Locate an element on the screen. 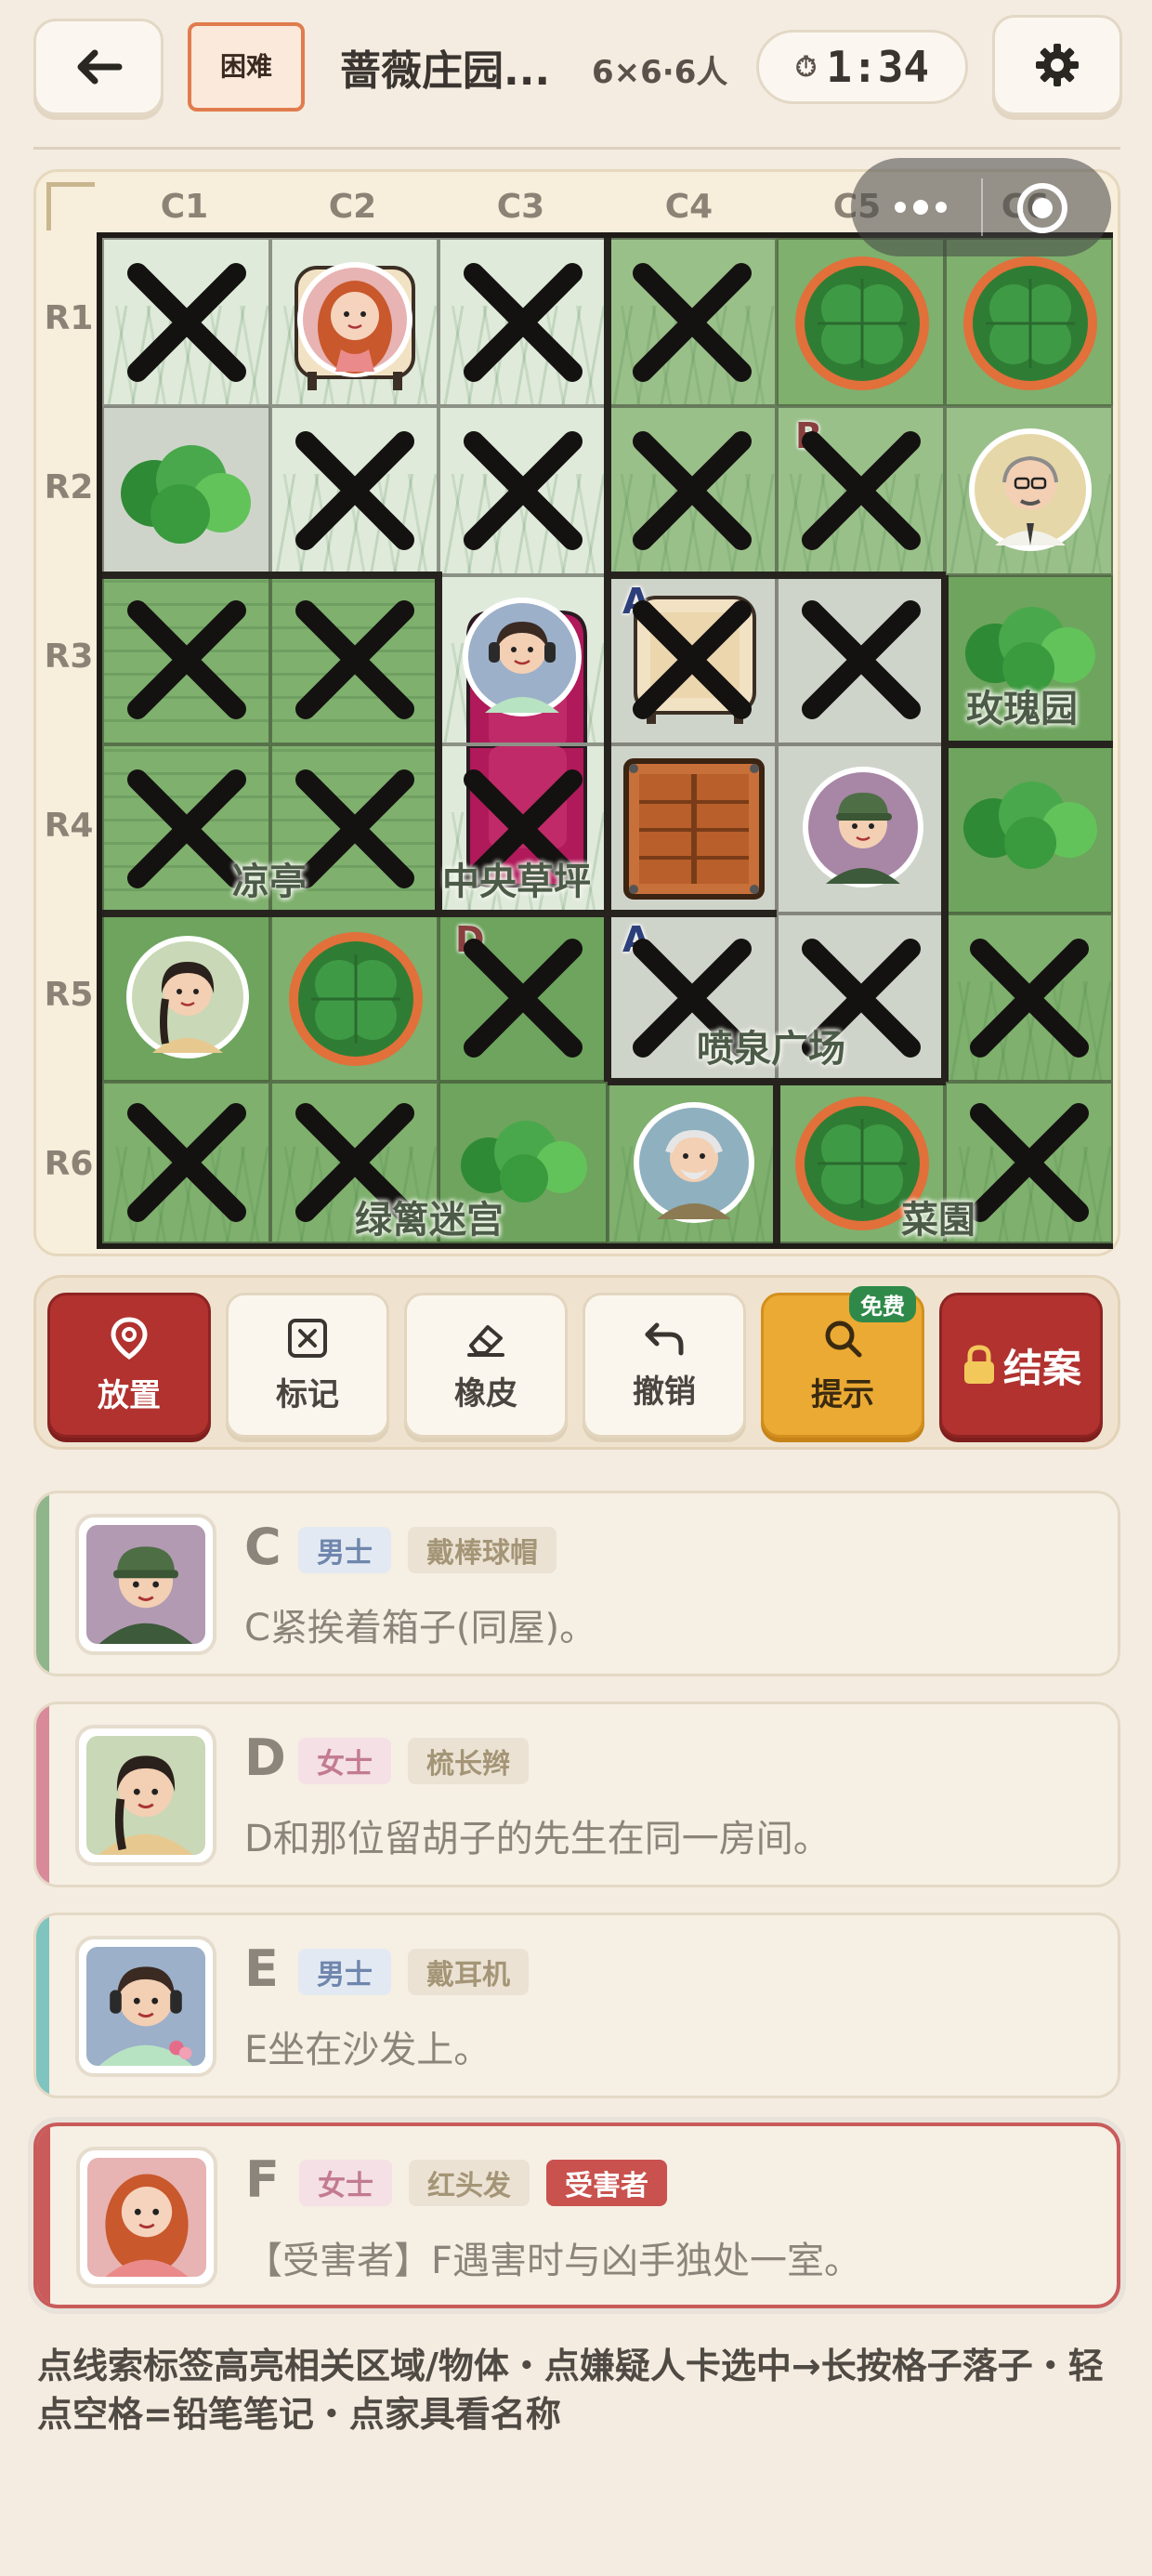  place-button: 放置 is located at coordinates (129, 1365).